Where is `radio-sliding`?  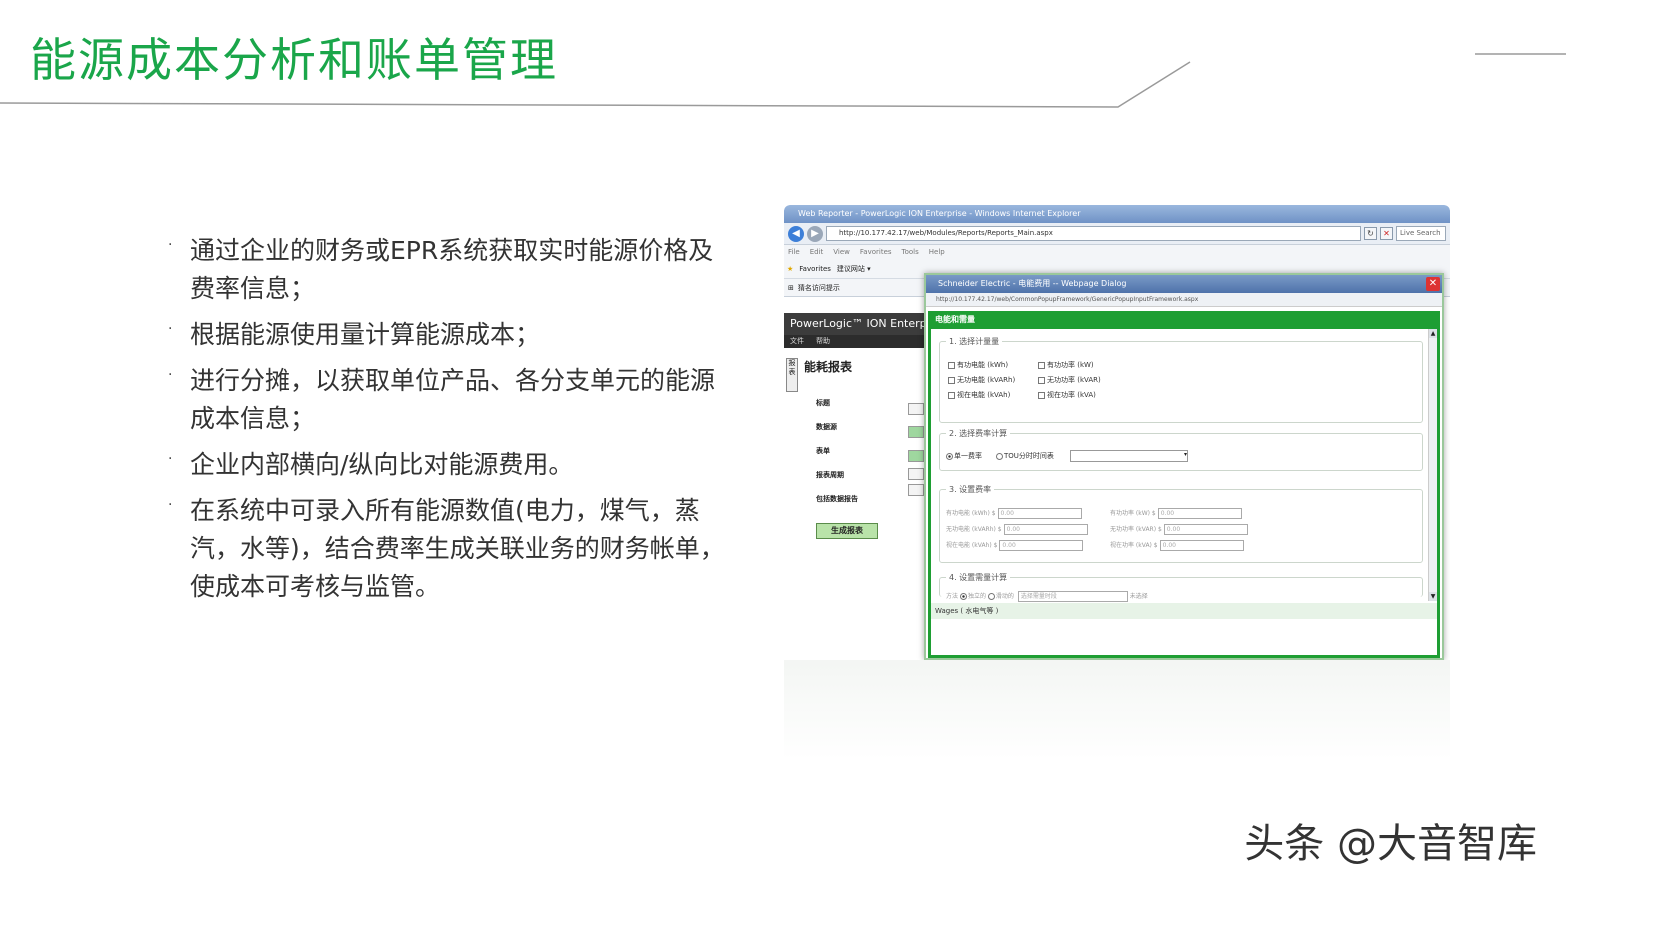 radio-sliding is located at coordinates (991, 596).